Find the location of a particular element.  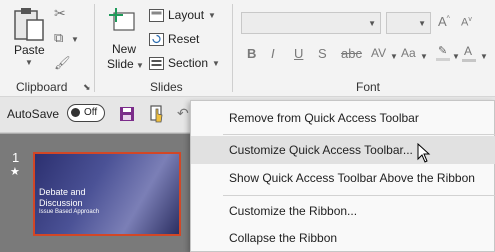

toggle-knob is located at coordinates (75, 112).